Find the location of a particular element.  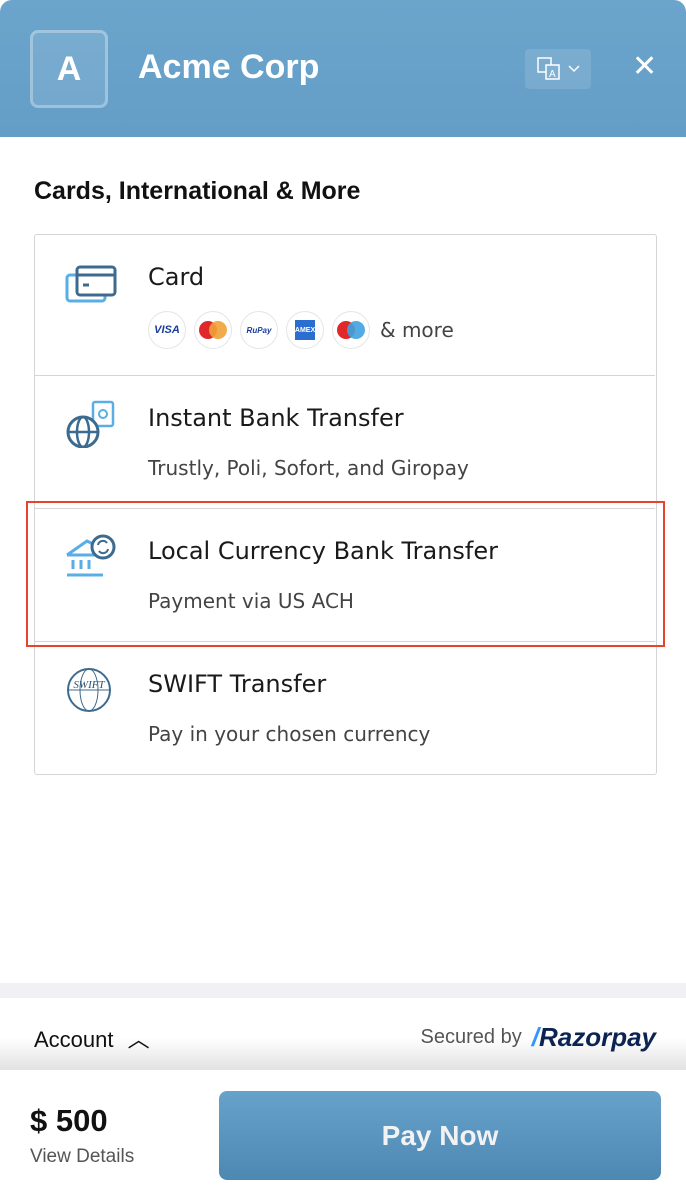

svg-text: SWIFT is located at coordinates (89, 685).